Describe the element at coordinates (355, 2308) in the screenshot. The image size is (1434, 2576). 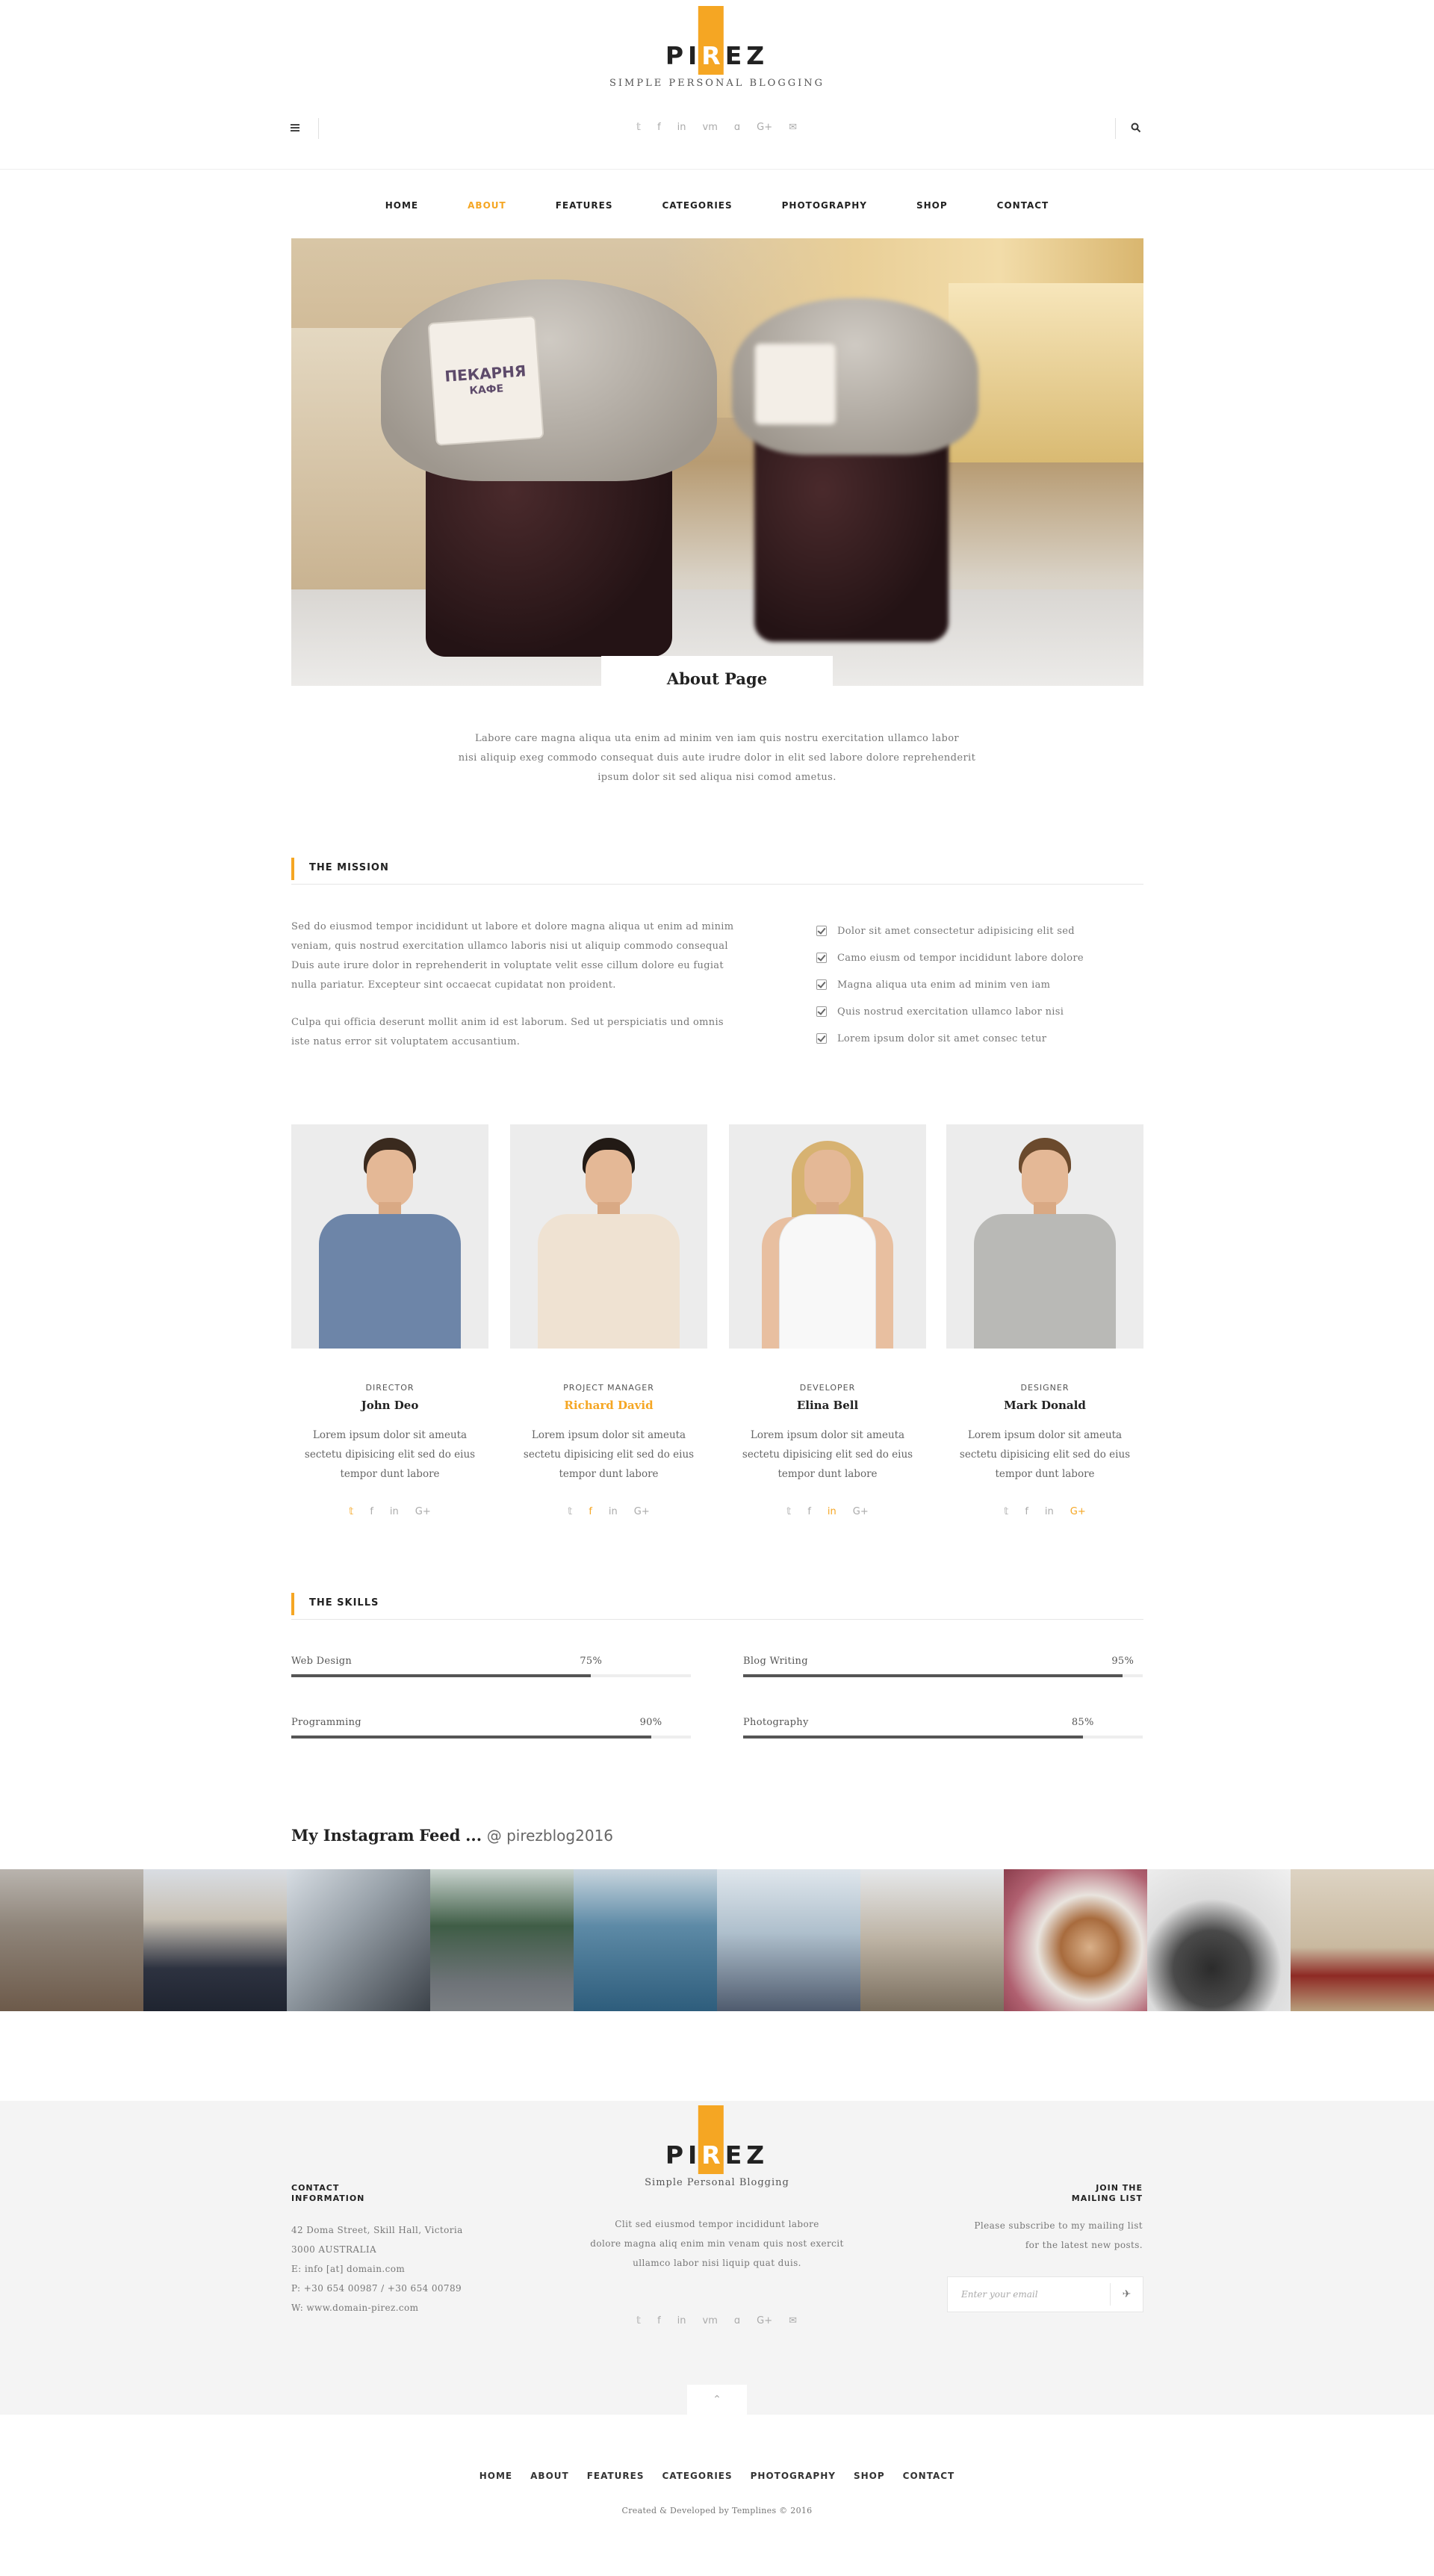
I see `contact-line: W: www.domain-pirez.com` at that location.